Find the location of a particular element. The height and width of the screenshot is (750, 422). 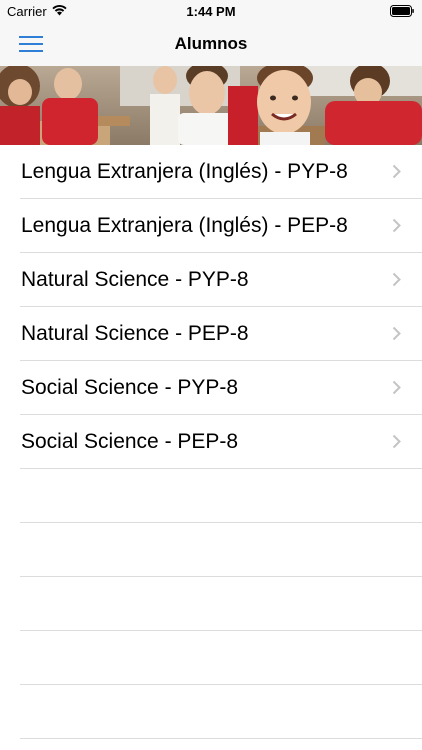

list-item-label: Social Science - PYP-8 is located at coordinates (130, 387).